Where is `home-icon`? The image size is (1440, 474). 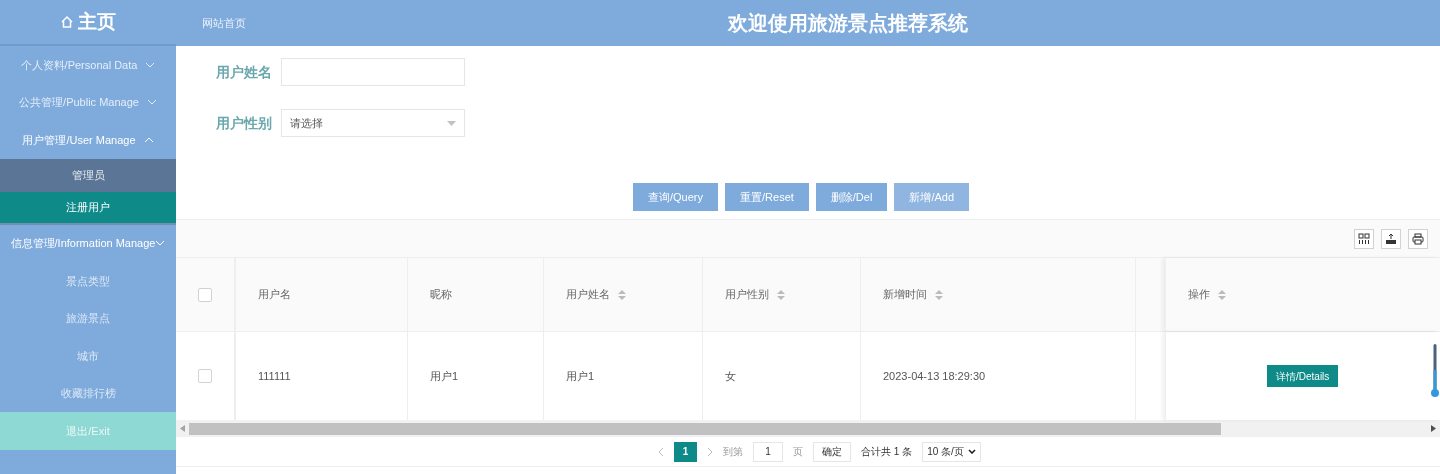
home-icon is located at coordinates (67, 22).